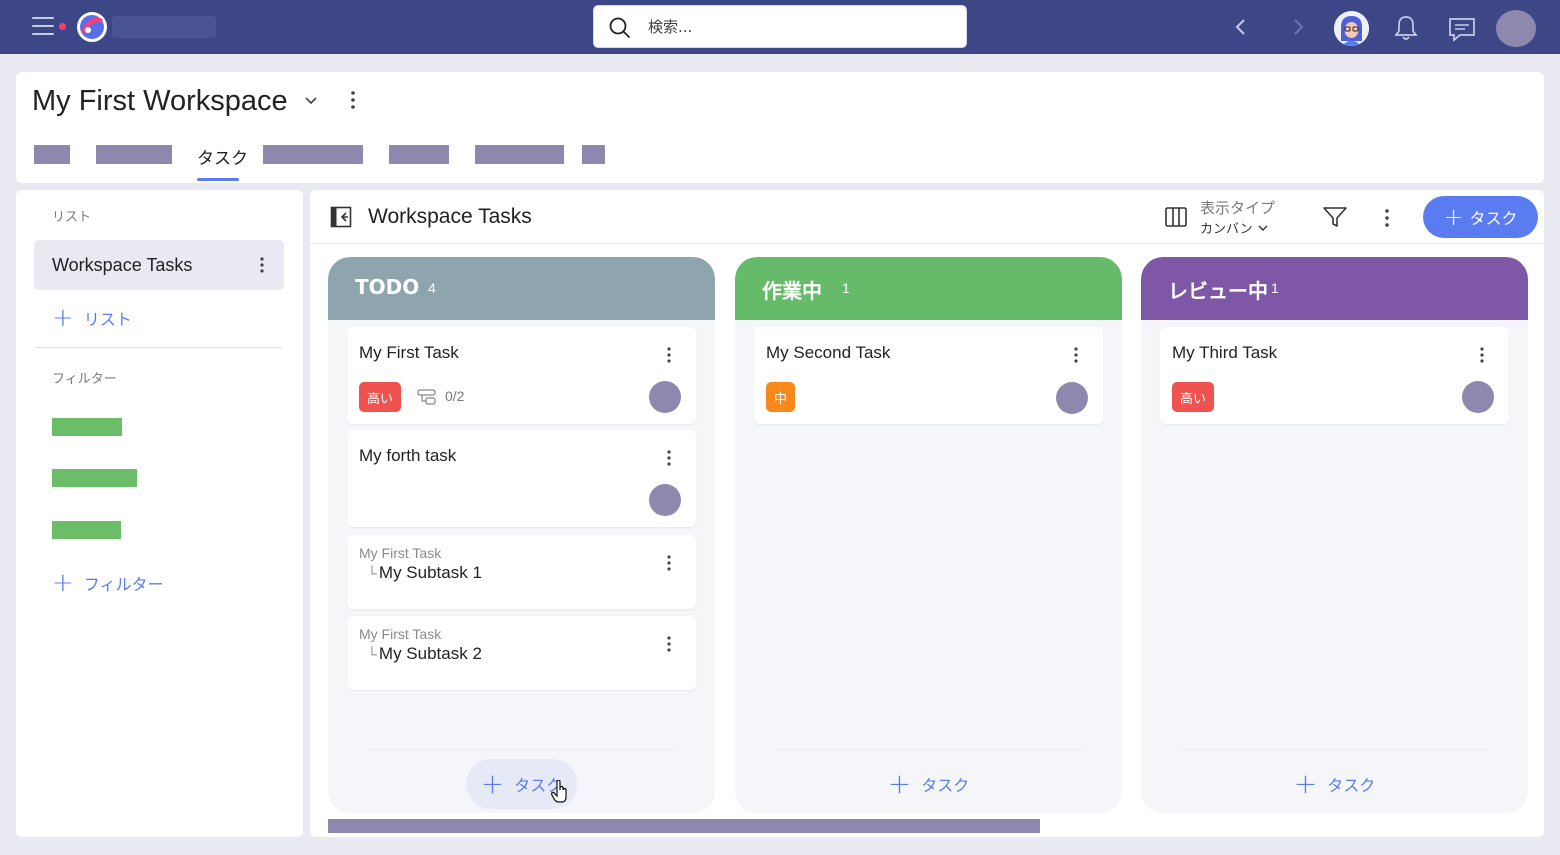 The image size is (1560, 855). Describe the element at coordinates (1224, 353) in the screenshot. I see `task-title: My Third Task` at that location.